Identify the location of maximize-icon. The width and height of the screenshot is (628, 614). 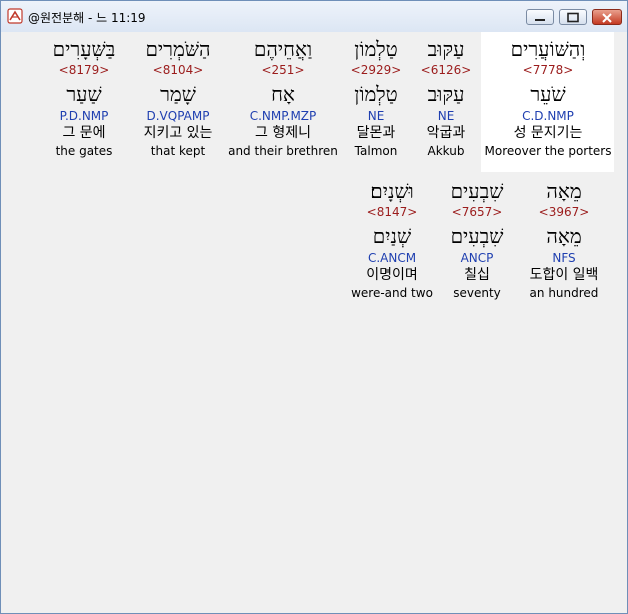
(573, 17).